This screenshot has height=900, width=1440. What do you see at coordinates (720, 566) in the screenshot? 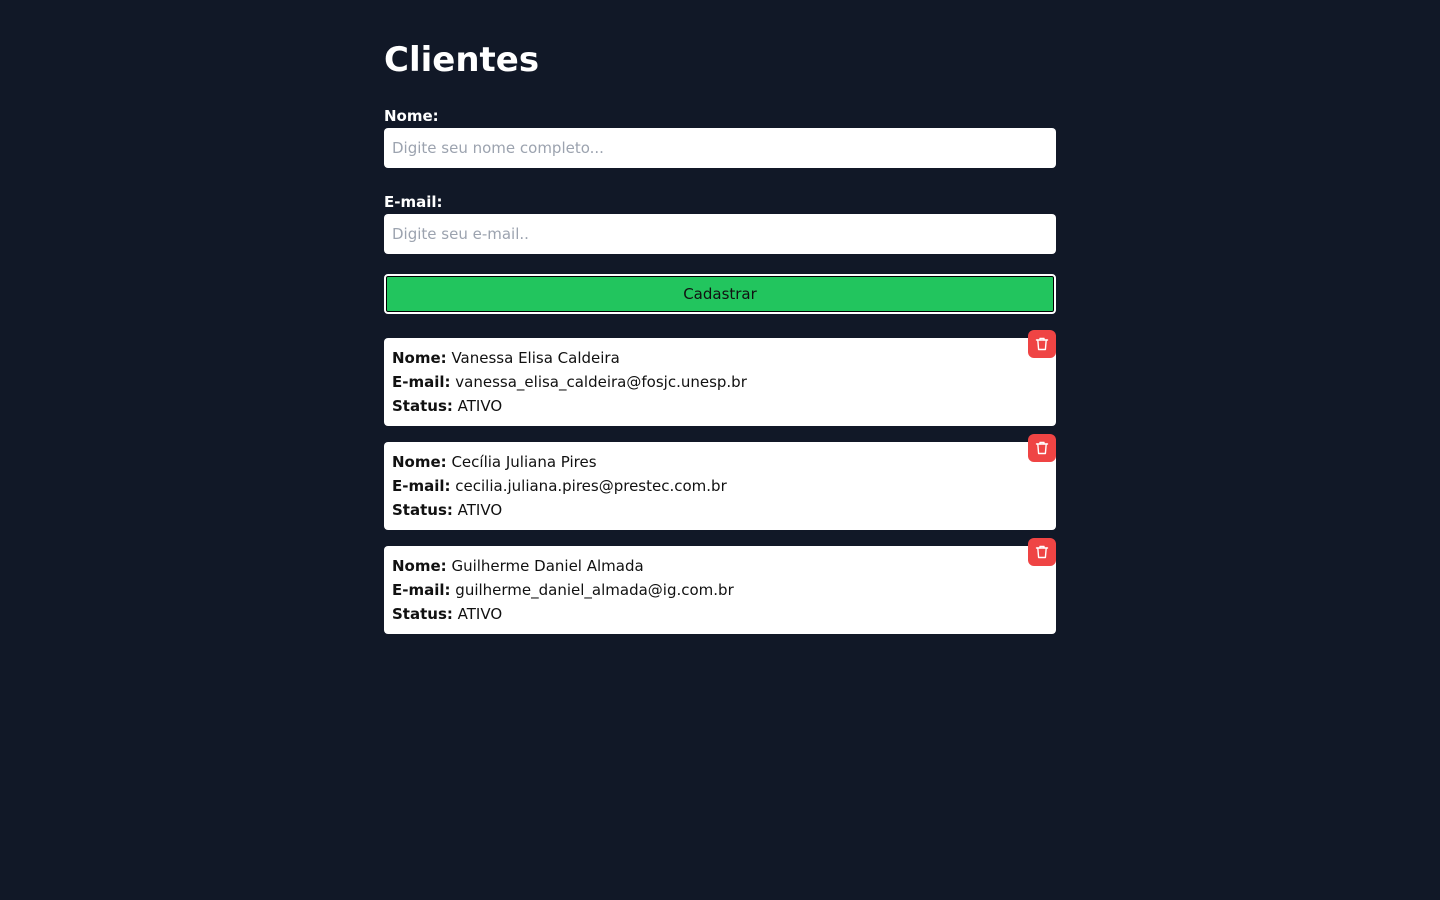
I see `client-name-line: Nome: Guilherme Daniel Almada` at bounding box center [720, 566].